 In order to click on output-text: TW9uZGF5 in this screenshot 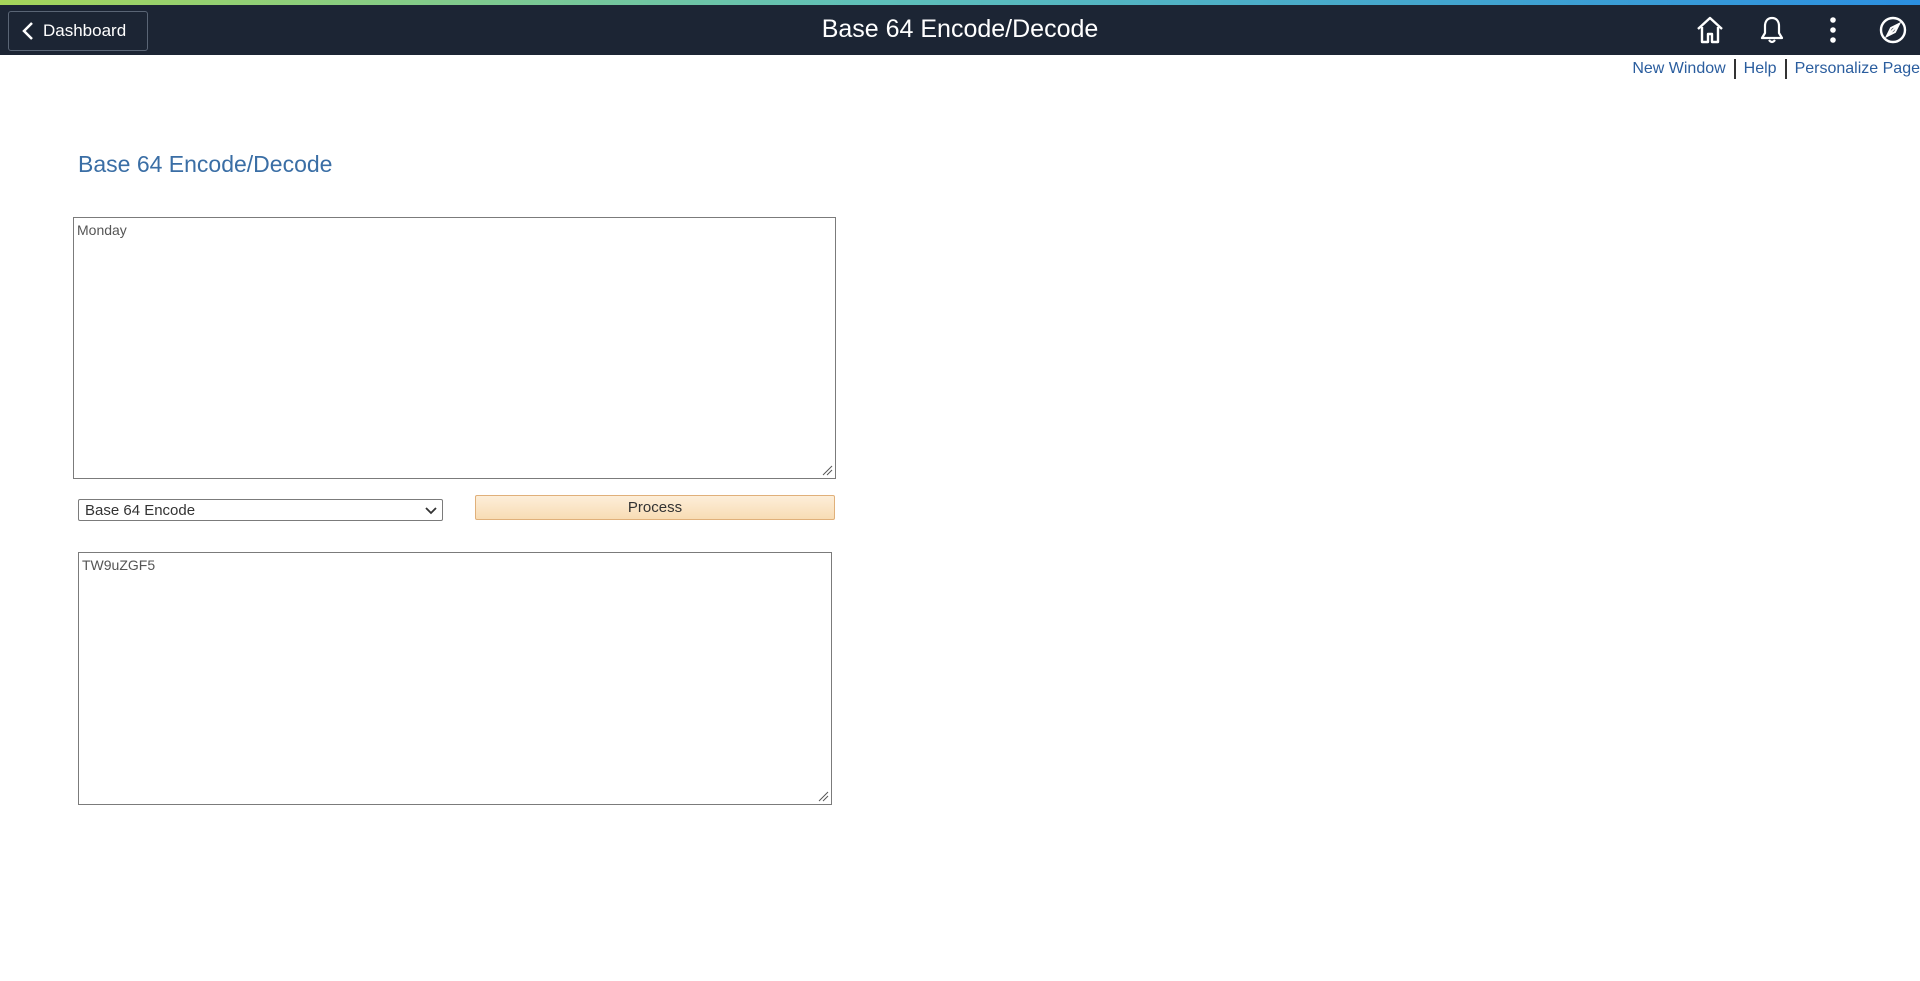, I will do `click(119, 565)`.